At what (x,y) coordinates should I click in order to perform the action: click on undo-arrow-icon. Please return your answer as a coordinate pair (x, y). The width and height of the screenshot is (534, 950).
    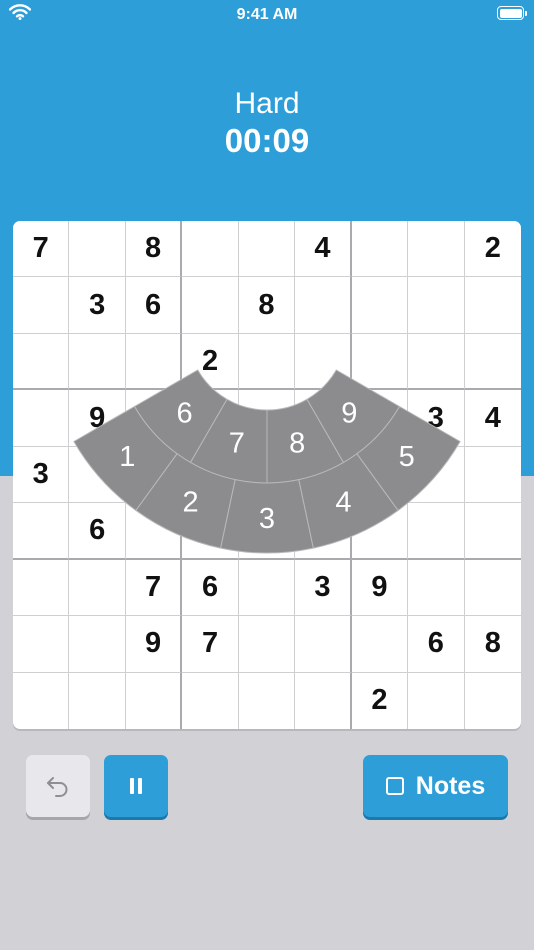
    Looking at the image, I should click on (57, 787).